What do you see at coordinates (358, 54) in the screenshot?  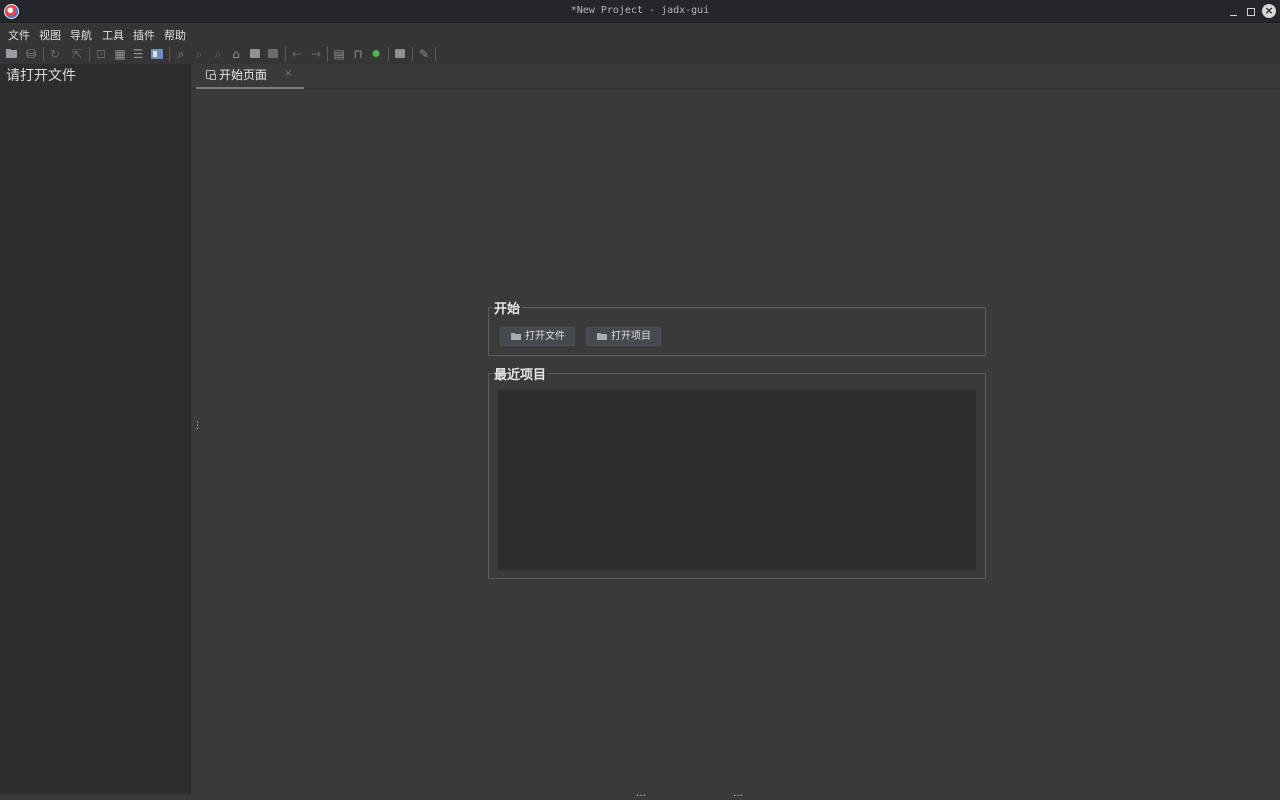 I see `bookmark-icon: ⊓` at bounding box center [358, 54].